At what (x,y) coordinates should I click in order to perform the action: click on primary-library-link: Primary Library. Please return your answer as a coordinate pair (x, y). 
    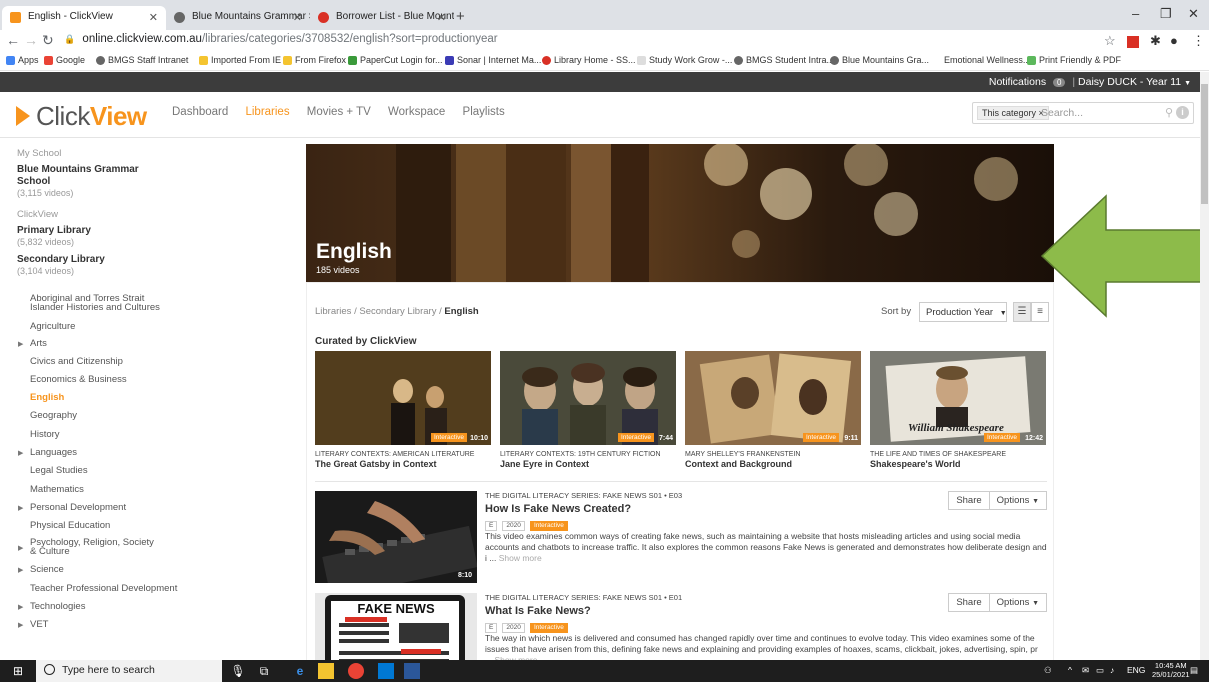
    Looking at the image, I should click on (93, 231).